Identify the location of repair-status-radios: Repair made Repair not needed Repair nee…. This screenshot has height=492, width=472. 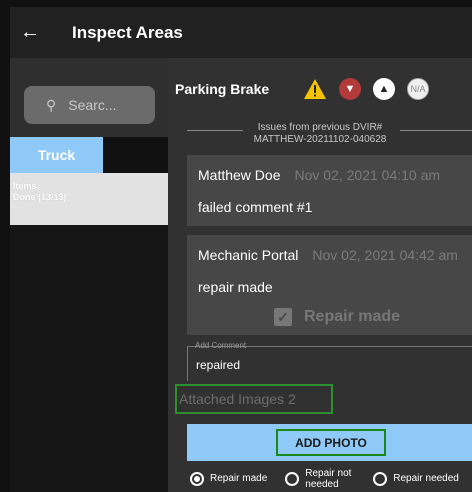
(320, 478).